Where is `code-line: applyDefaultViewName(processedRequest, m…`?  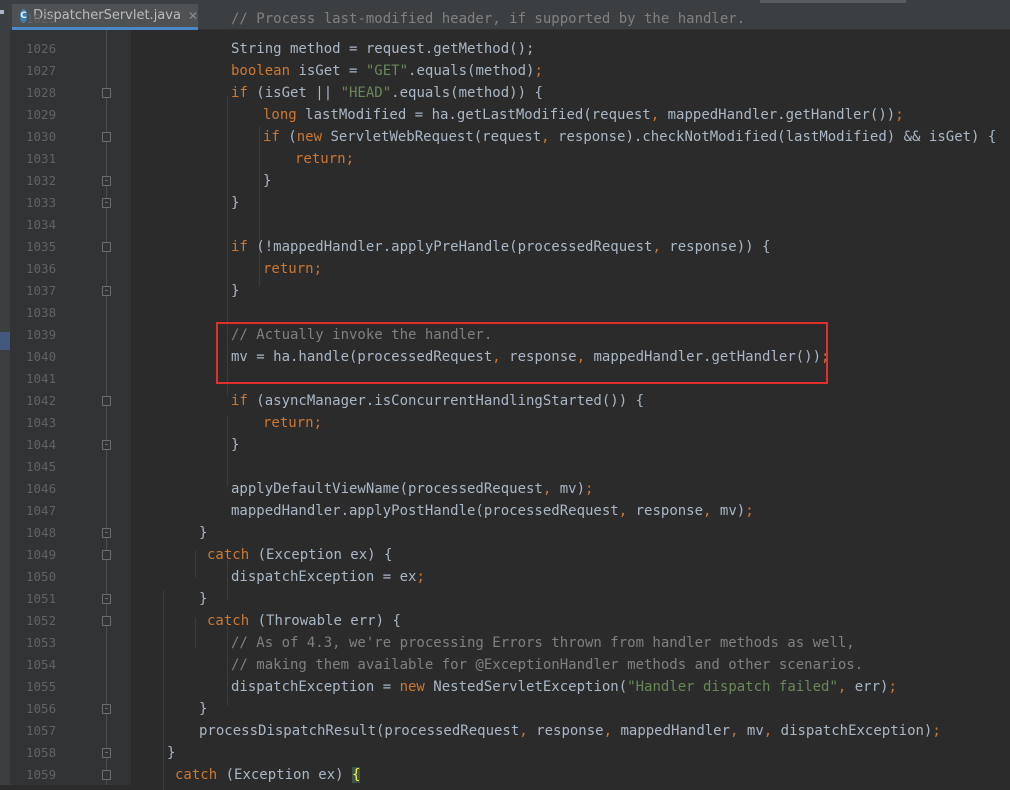
code-line: applyDefaultViewName(processedRequest, m… is located at coordinates (412, 489).